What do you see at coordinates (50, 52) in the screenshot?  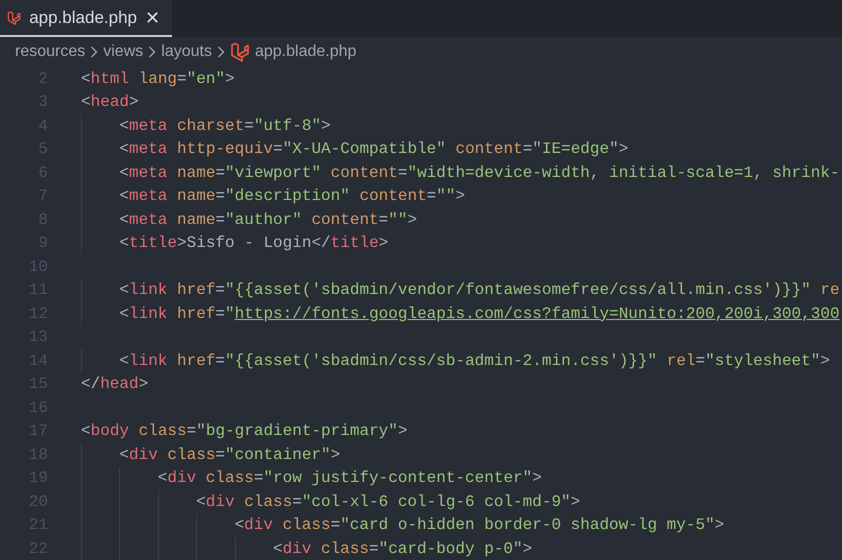 I see `breadcrumb-item: resources` at bounding box center [50, 52].